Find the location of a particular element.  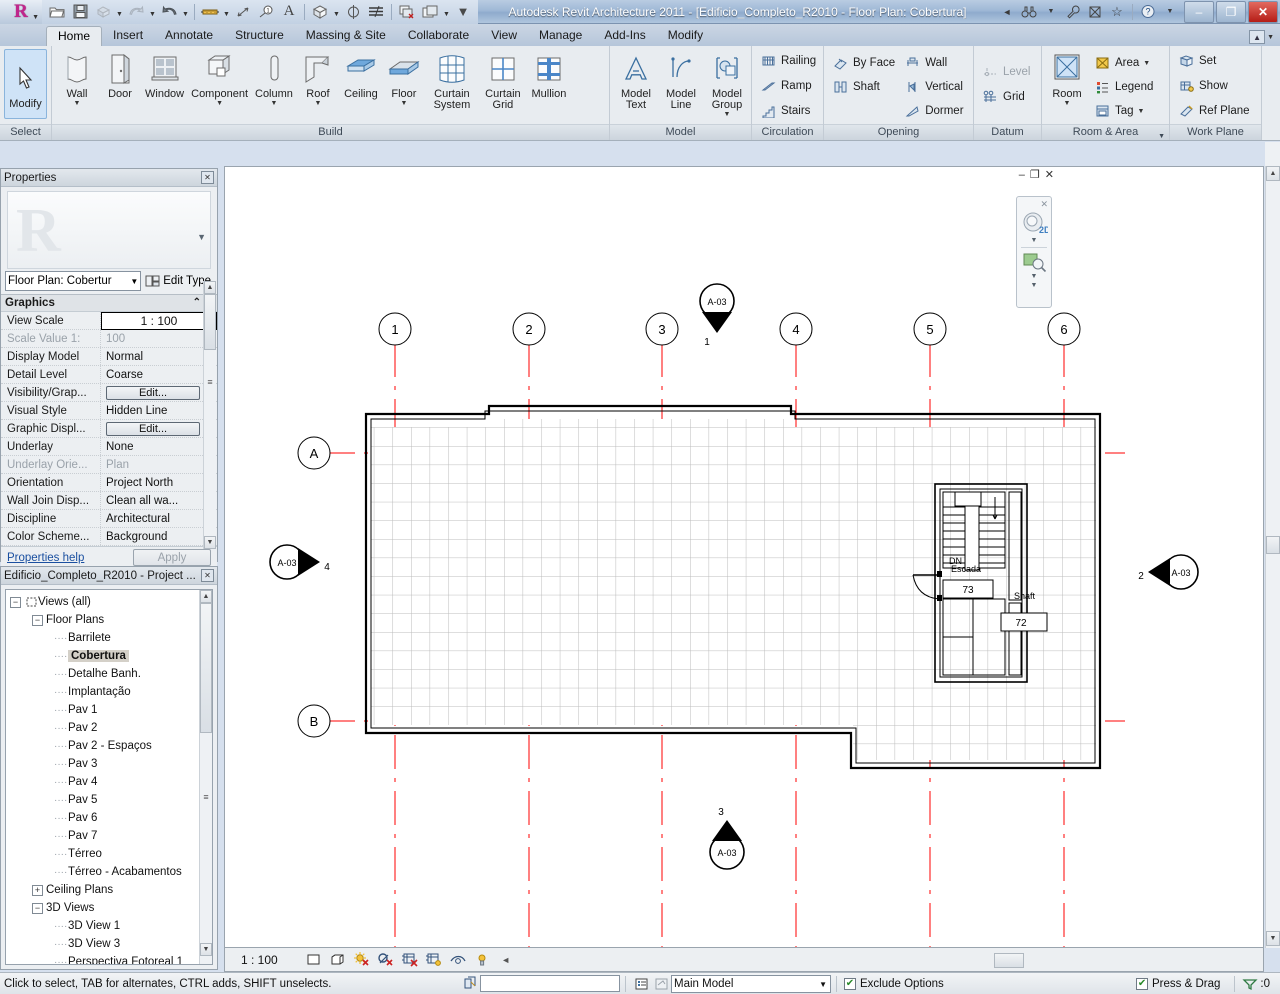

ceiling-button: Ceiling is located at coordinates (361, 74).